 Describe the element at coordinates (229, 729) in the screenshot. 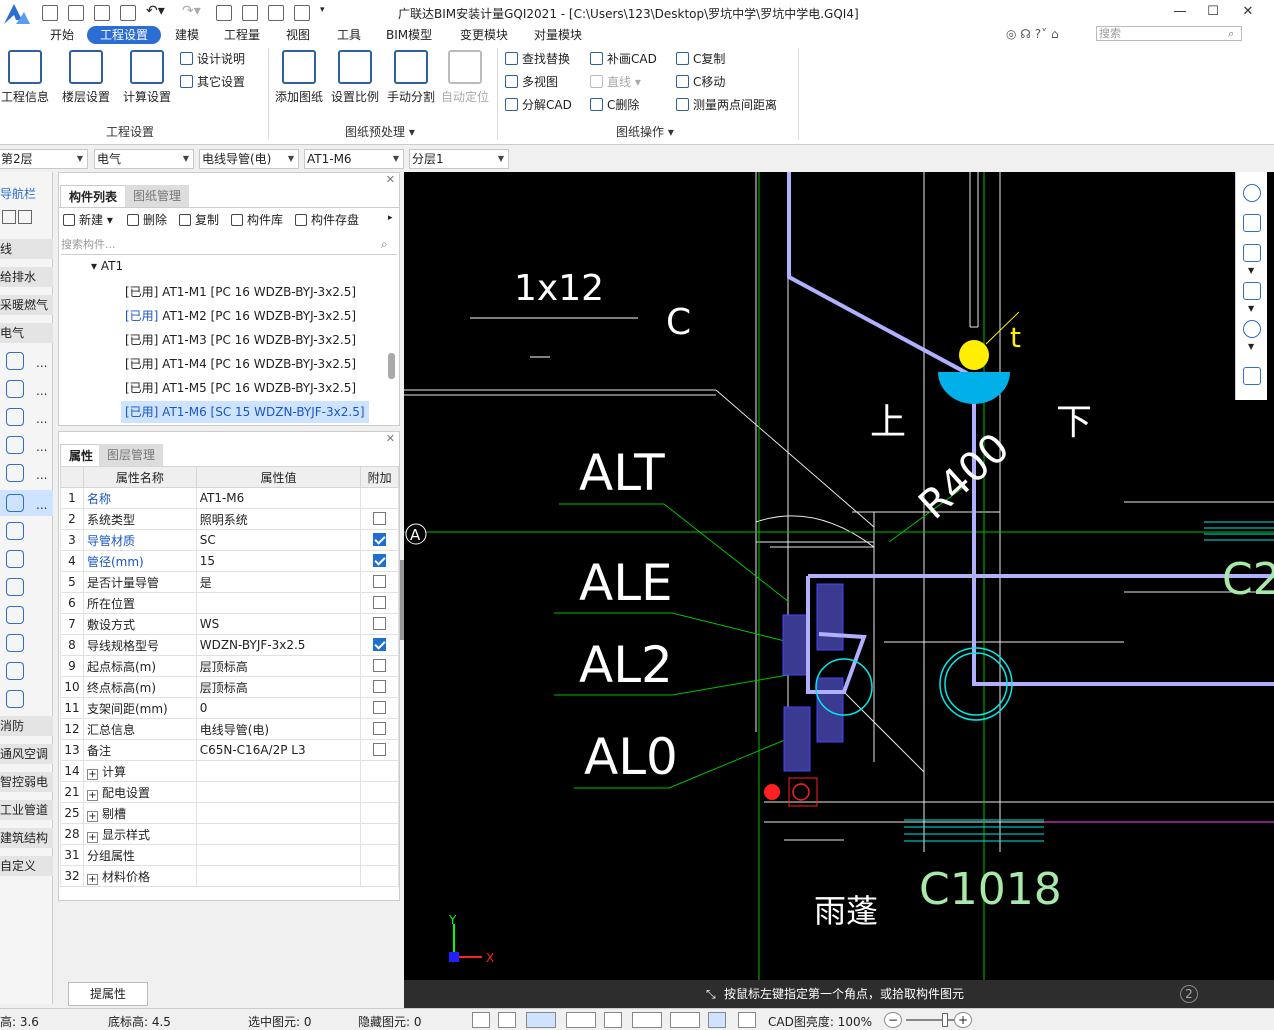

I see `property-row: 12 汇总信息 电线导管(电)` at that location.